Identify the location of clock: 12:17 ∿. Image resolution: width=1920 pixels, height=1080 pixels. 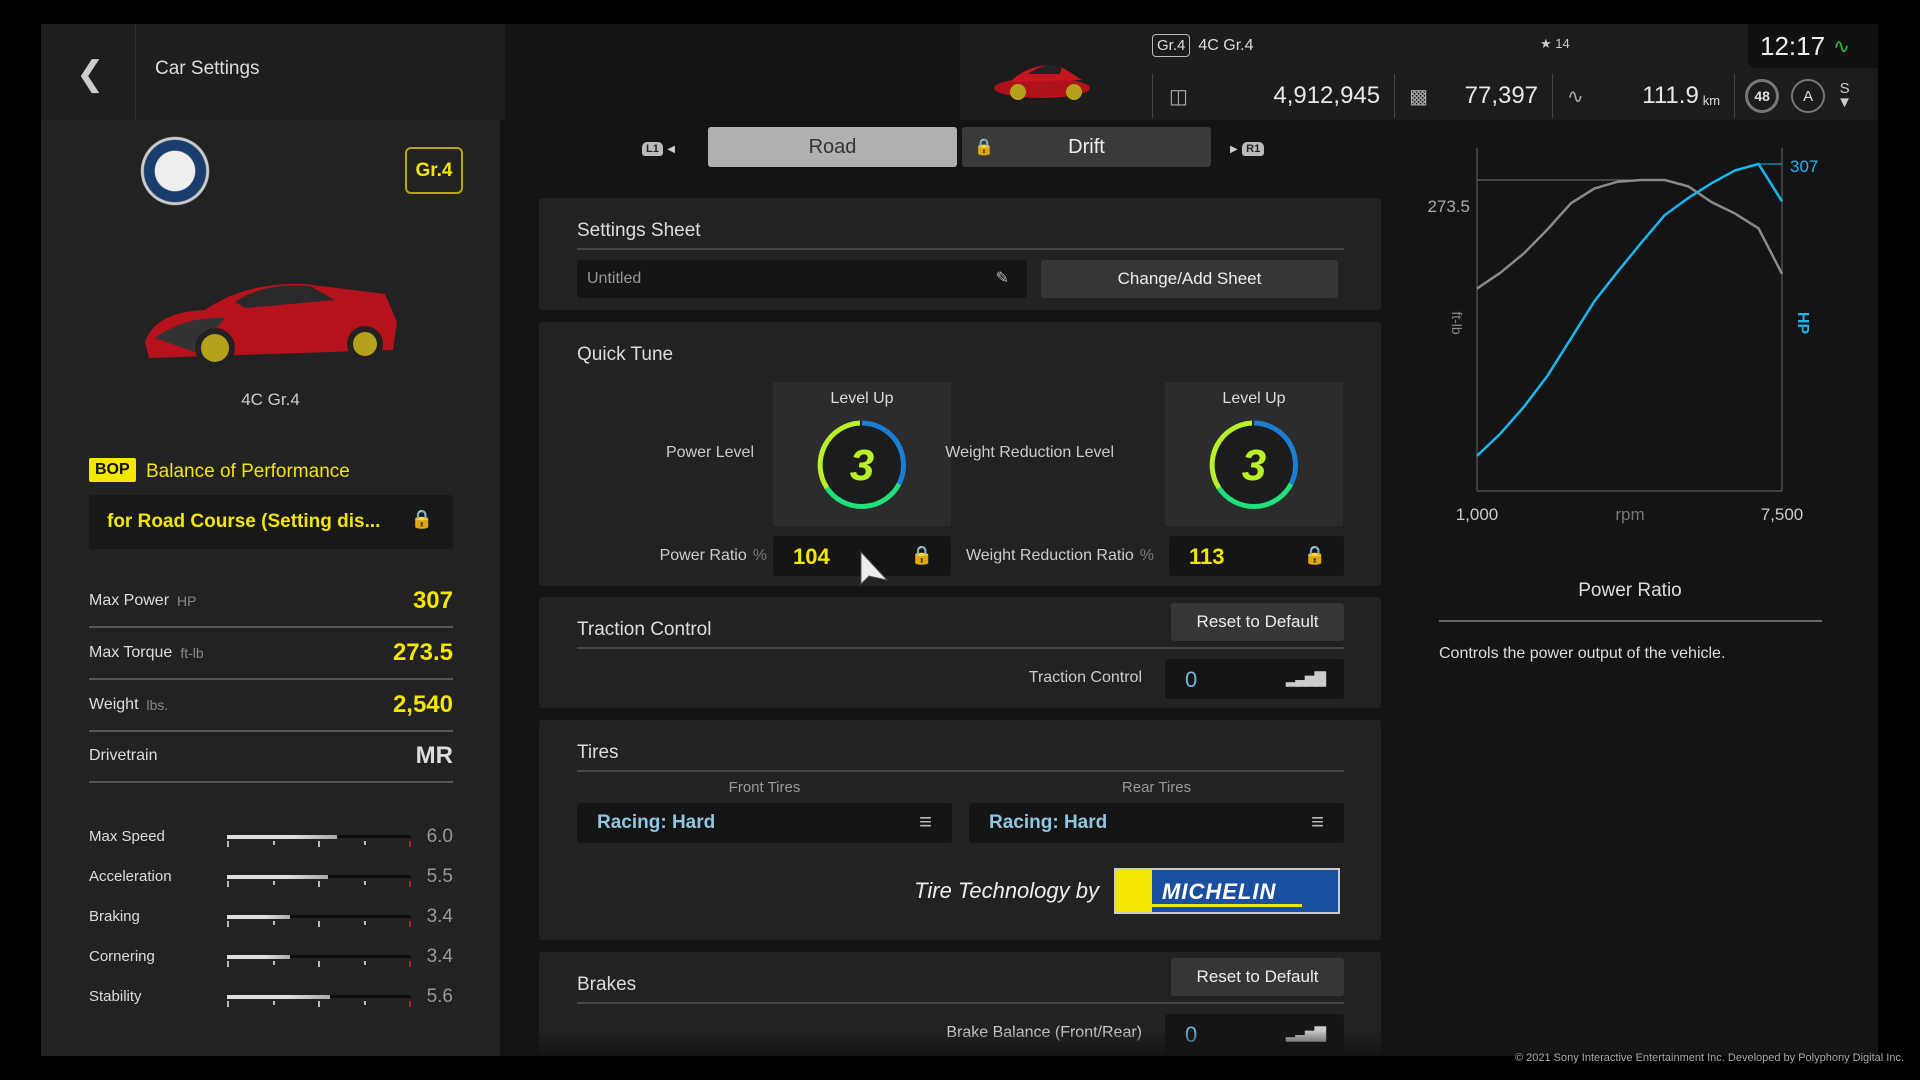
(1813, 46).